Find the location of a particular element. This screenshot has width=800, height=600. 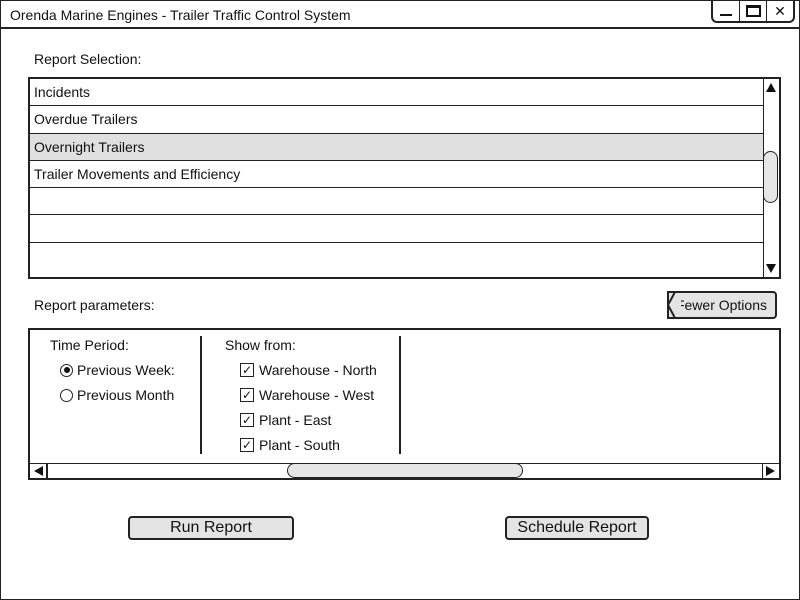

scroll-left-arrow-icon is located at coordinates (38, 471).